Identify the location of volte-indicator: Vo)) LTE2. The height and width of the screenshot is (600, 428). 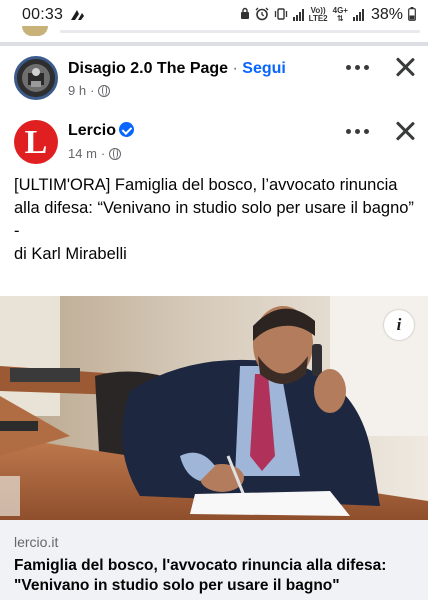
(318, 15).